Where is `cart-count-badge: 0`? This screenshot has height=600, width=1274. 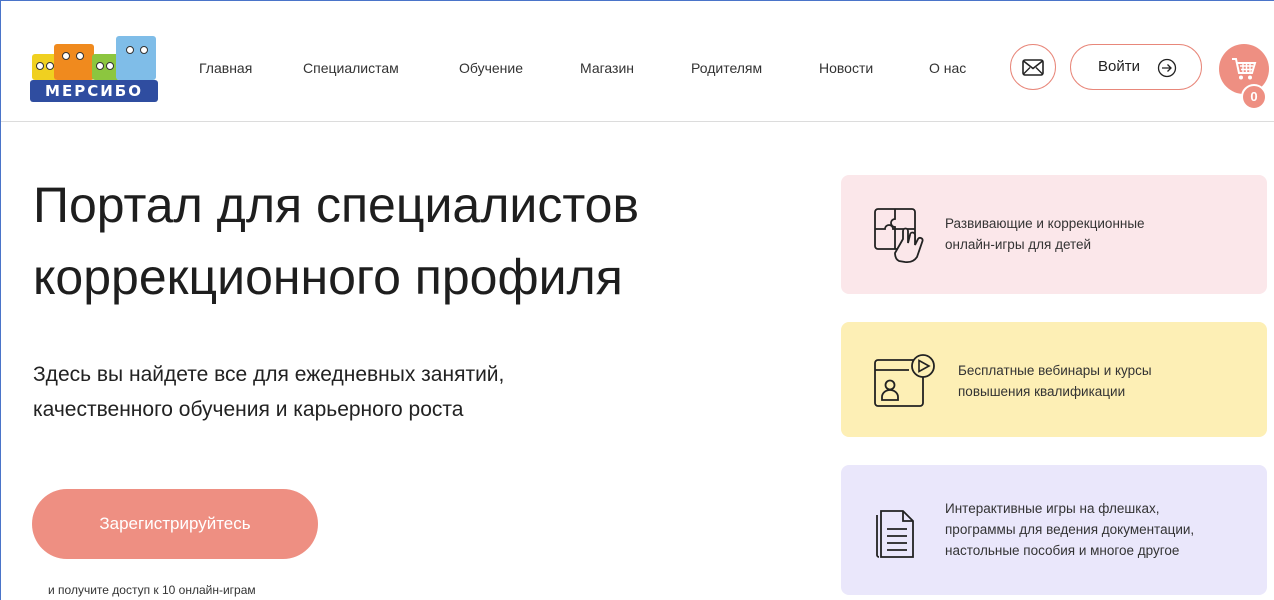
cart-count-badge: 0 is located at coordinates (1254, 97).